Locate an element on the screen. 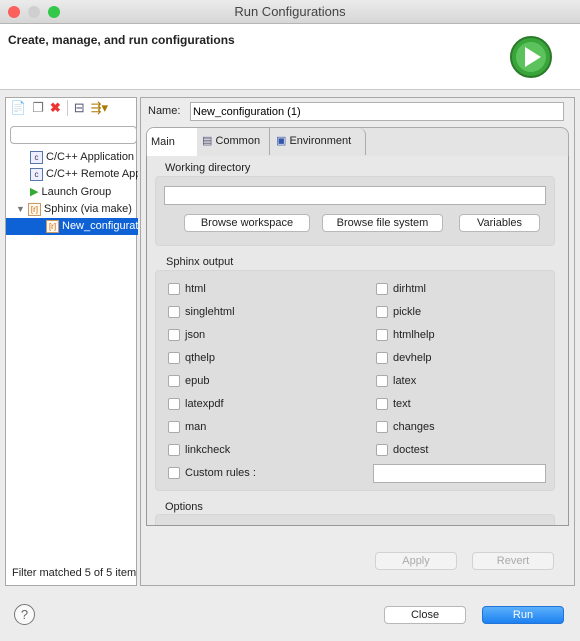  checkbox-label: devhelp is located at coordinates (412, 358).